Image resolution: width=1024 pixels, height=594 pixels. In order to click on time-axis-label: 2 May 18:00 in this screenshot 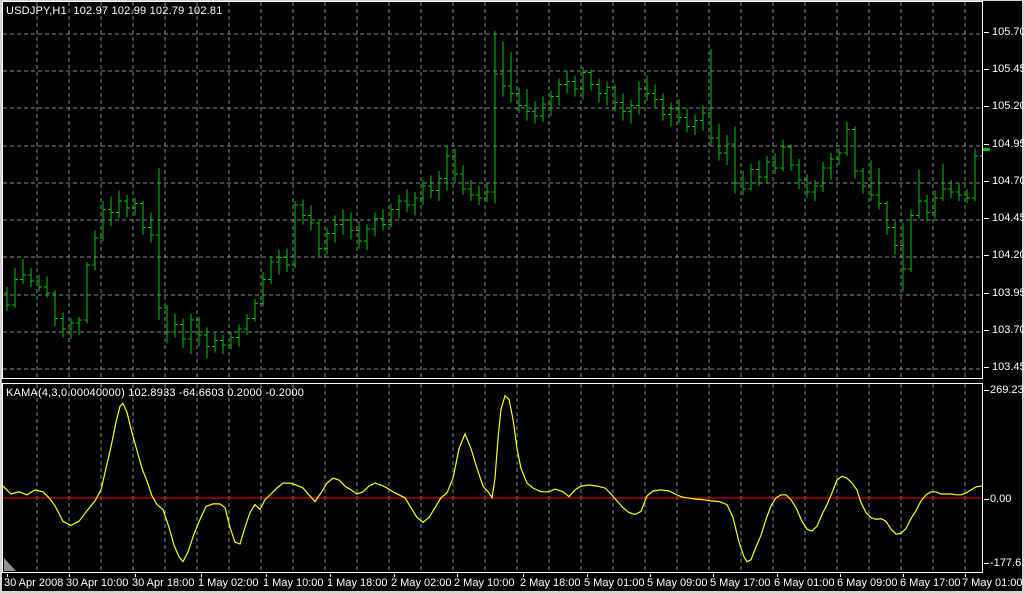, I will do `click(550, 583)`.